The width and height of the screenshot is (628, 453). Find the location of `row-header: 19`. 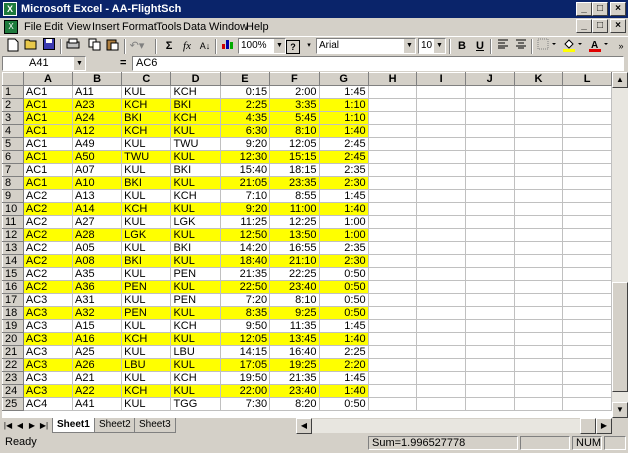

row-header: 19 is located at coordinates (13, 326).